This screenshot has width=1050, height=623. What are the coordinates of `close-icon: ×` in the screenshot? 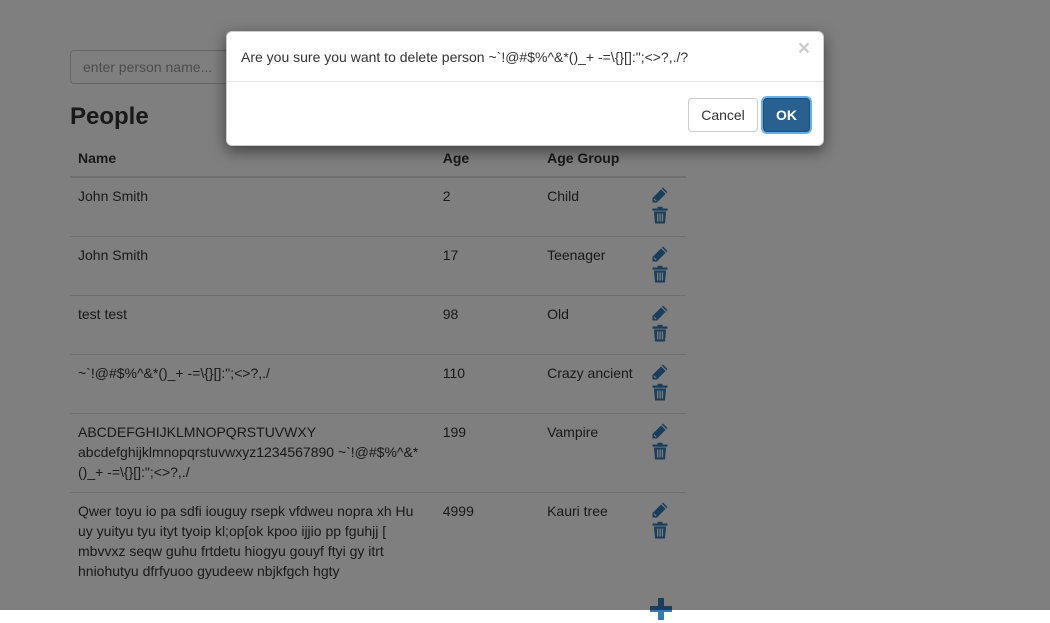 It's located at (804, 49).